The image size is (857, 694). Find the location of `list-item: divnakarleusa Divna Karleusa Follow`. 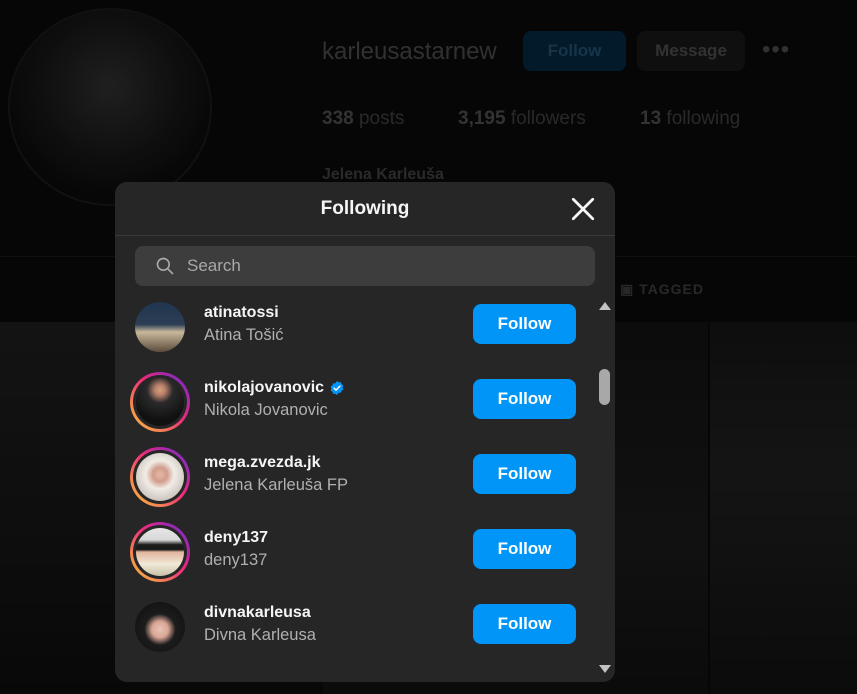

list-item: divnakarleusa Divna Karleusa Follow is located at coordinates (355, 634).